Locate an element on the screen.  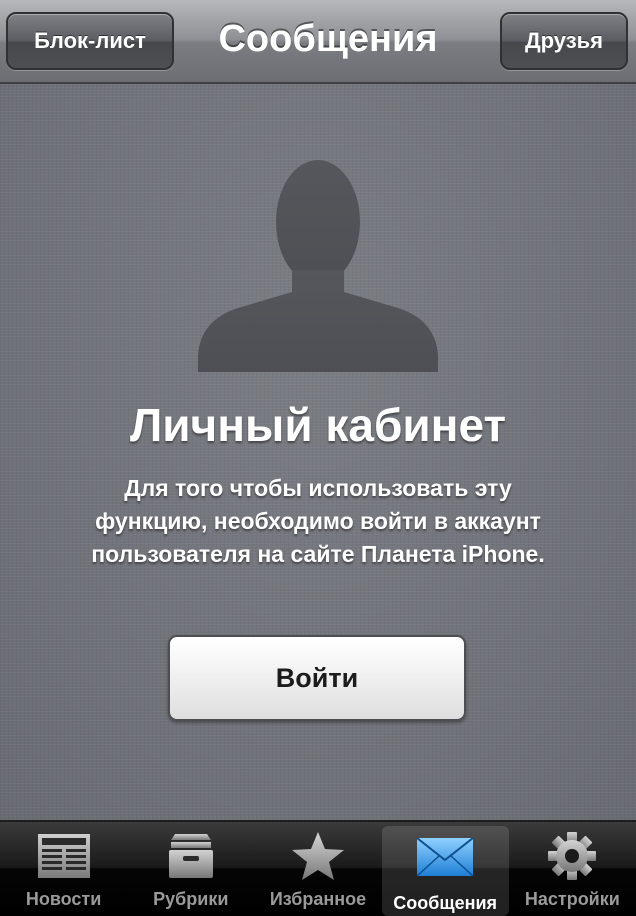
envelope-icon is located at coordinates (445, 857).